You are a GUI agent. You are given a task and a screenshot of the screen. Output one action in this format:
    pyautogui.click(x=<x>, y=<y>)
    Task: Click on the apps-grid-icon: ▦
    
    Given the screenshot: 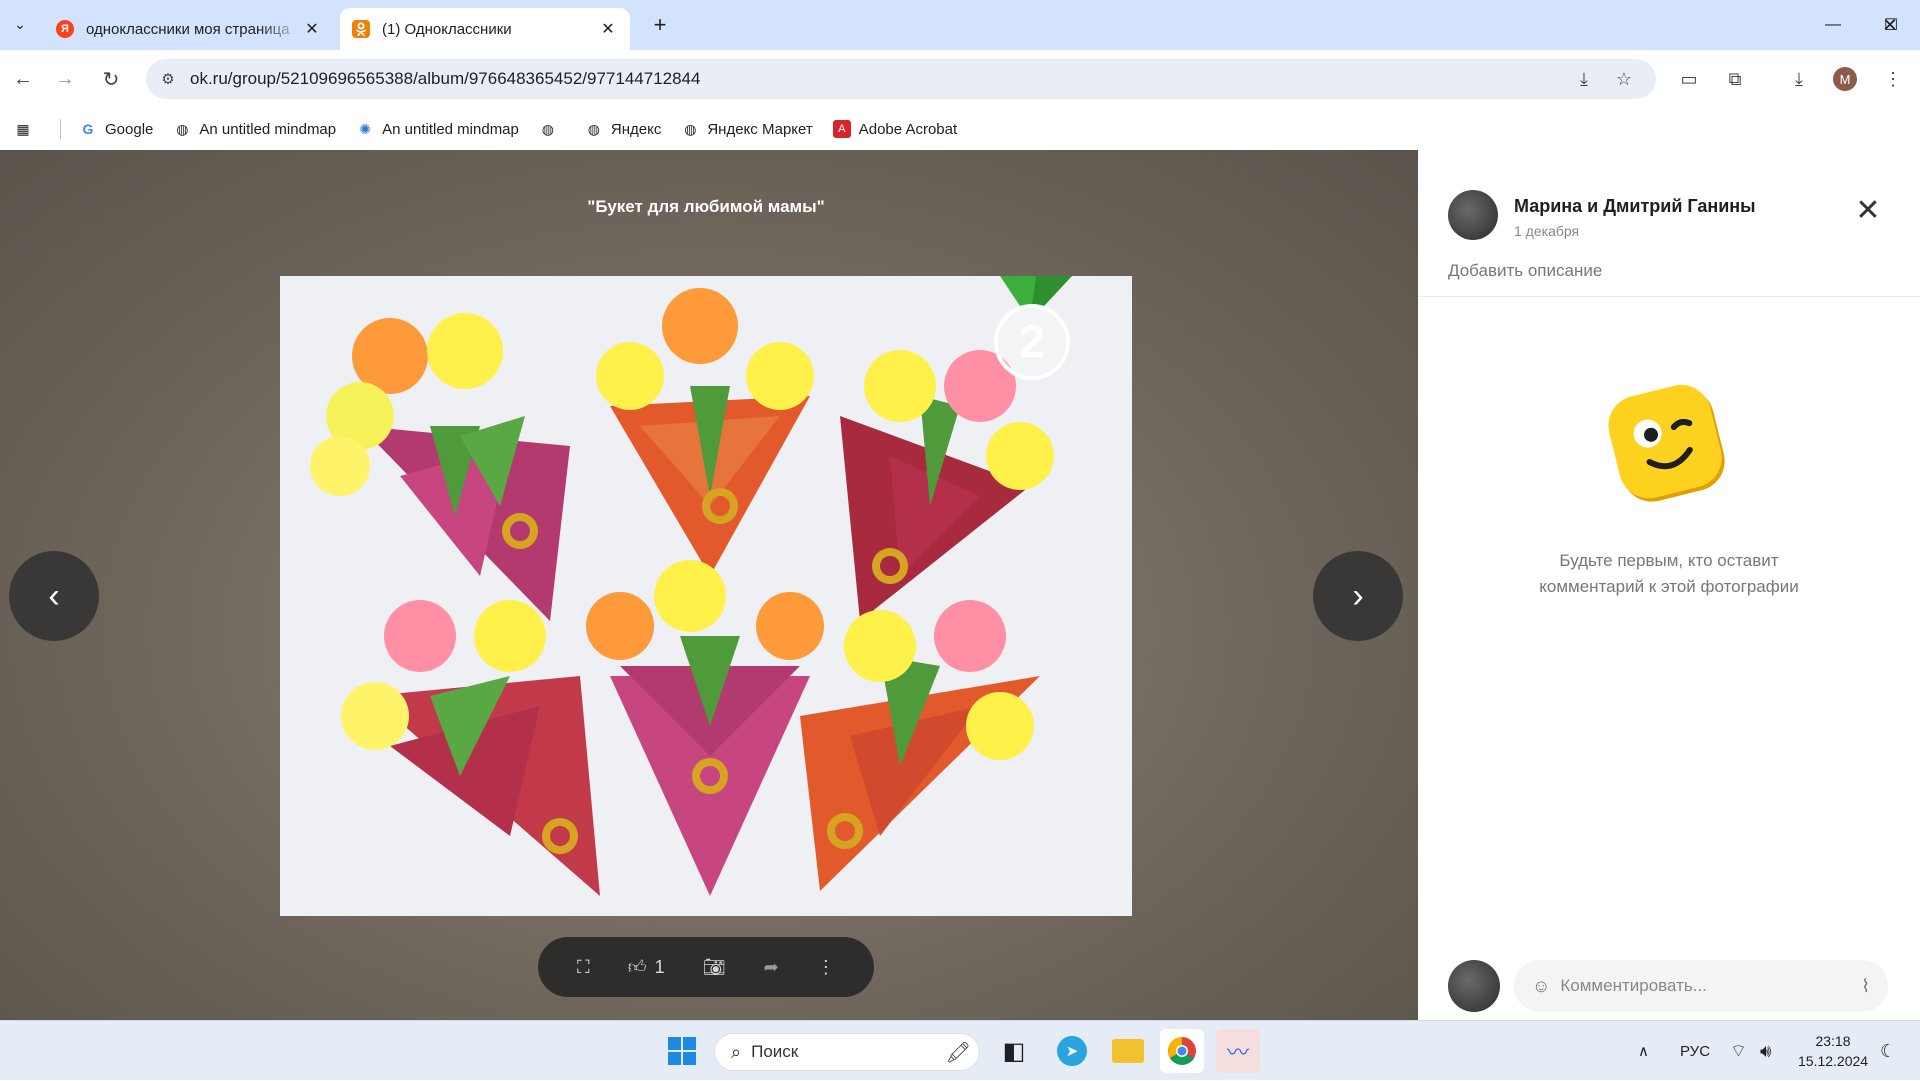 What is the action you would take?
    pyautogui.click(x=23, y=128)
    